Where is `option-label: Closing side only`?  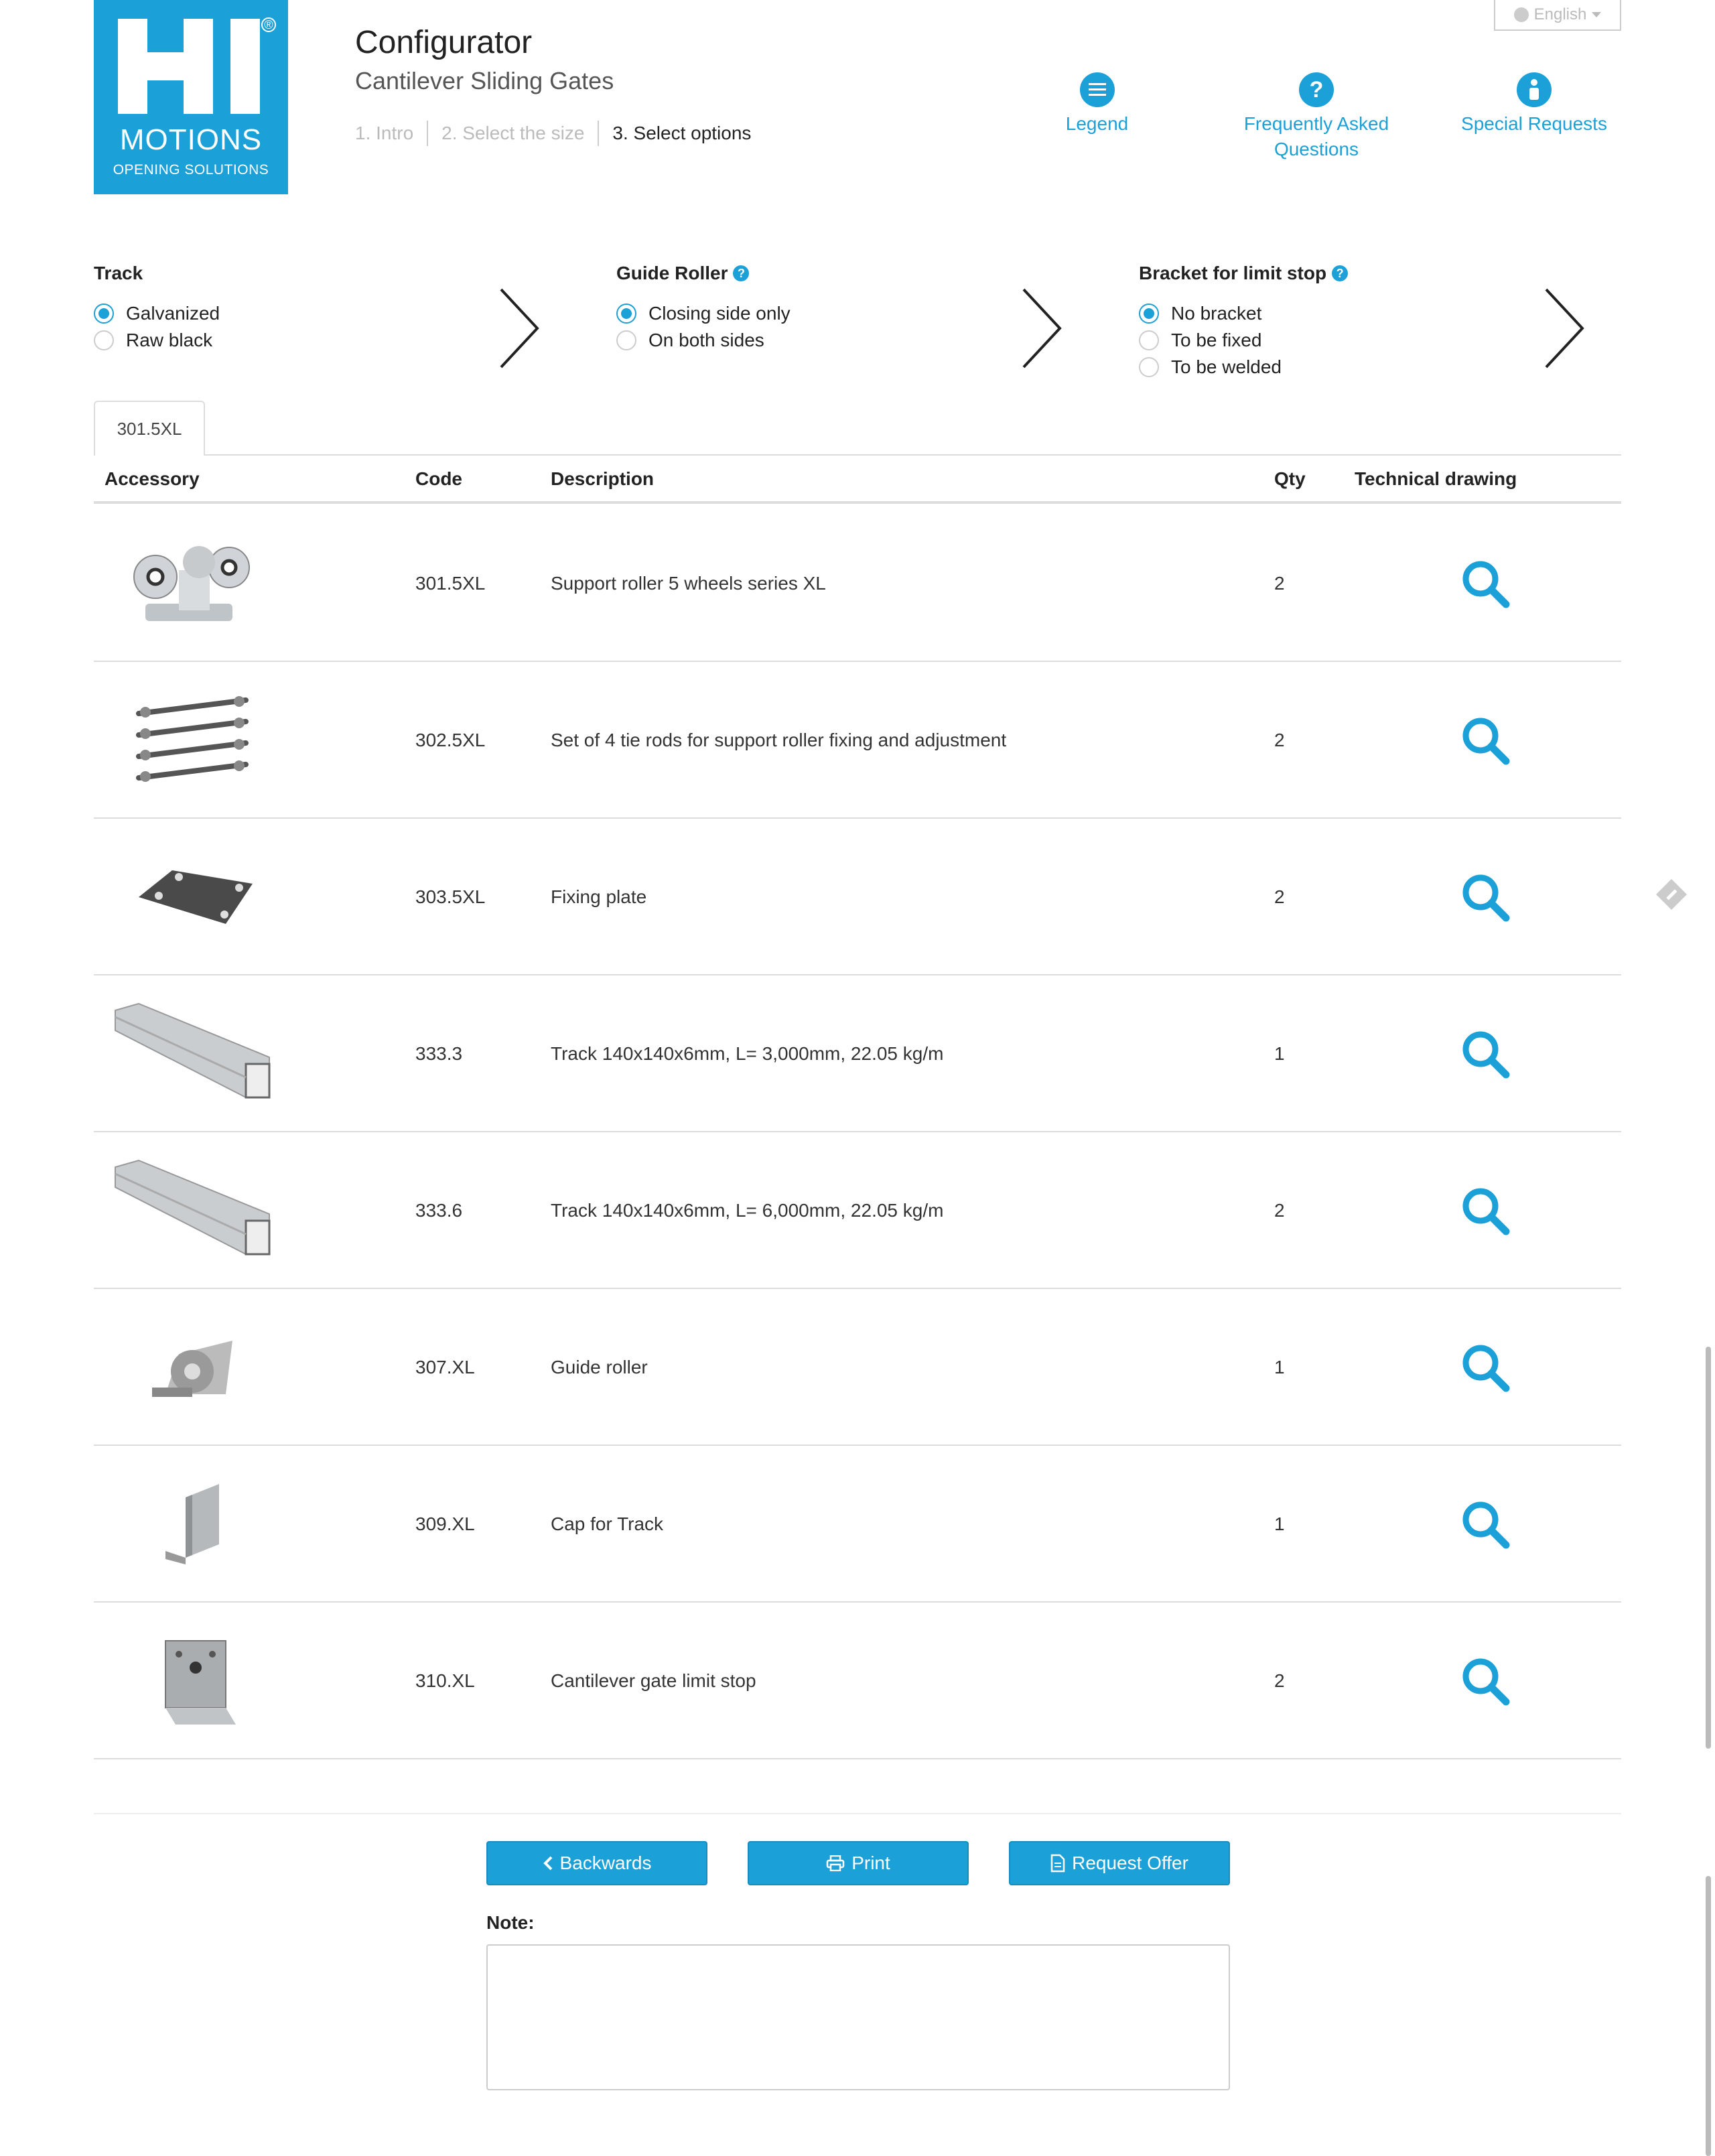 option-label: Closing side only is located at coordinates (720, 313).